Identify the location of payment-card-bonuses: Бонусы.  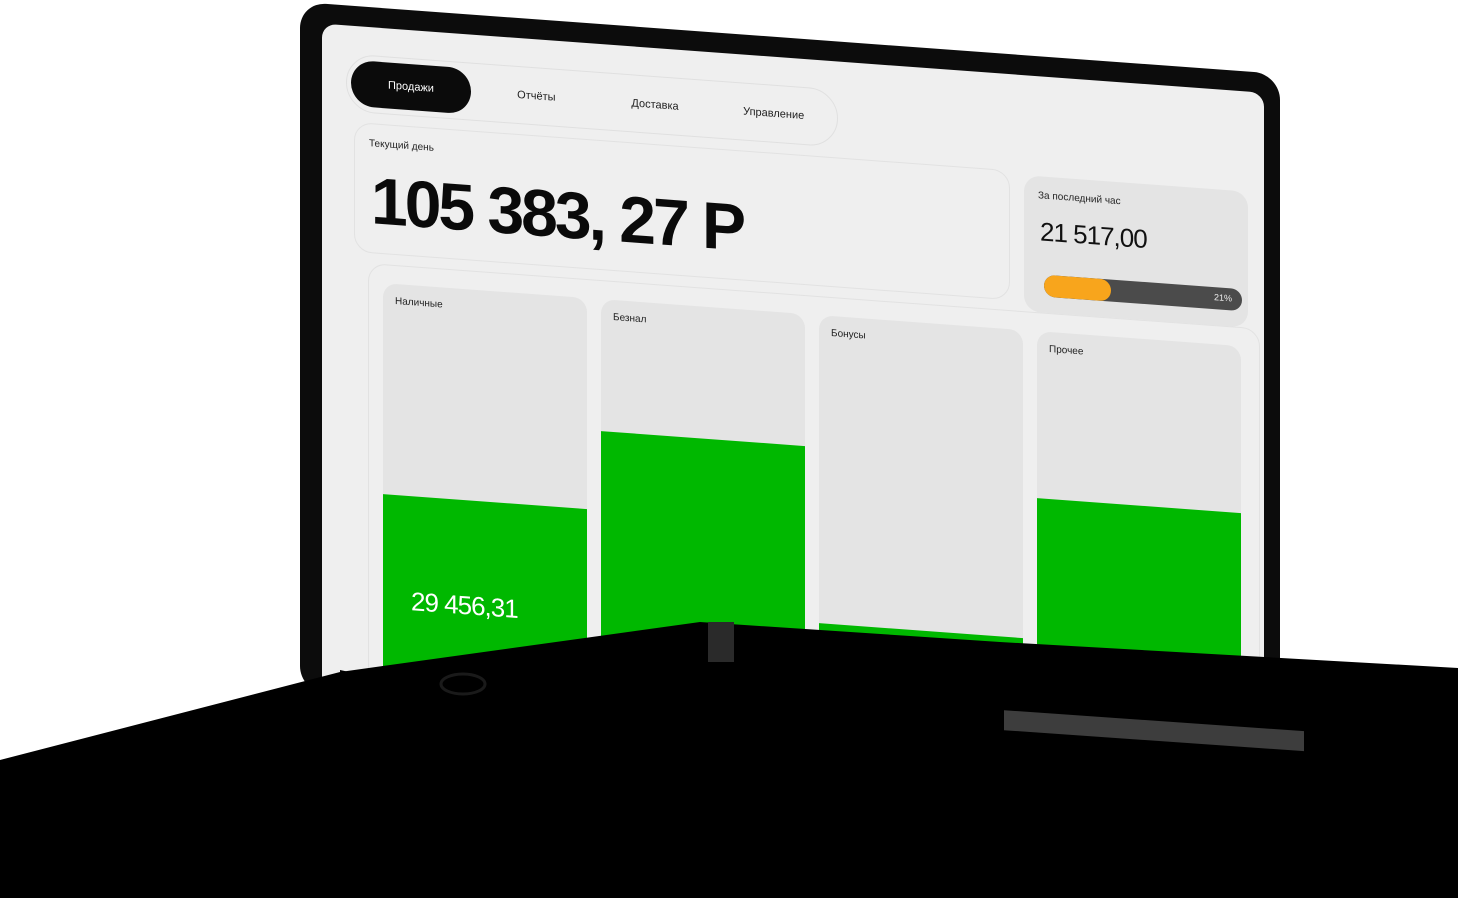
(921, 539).